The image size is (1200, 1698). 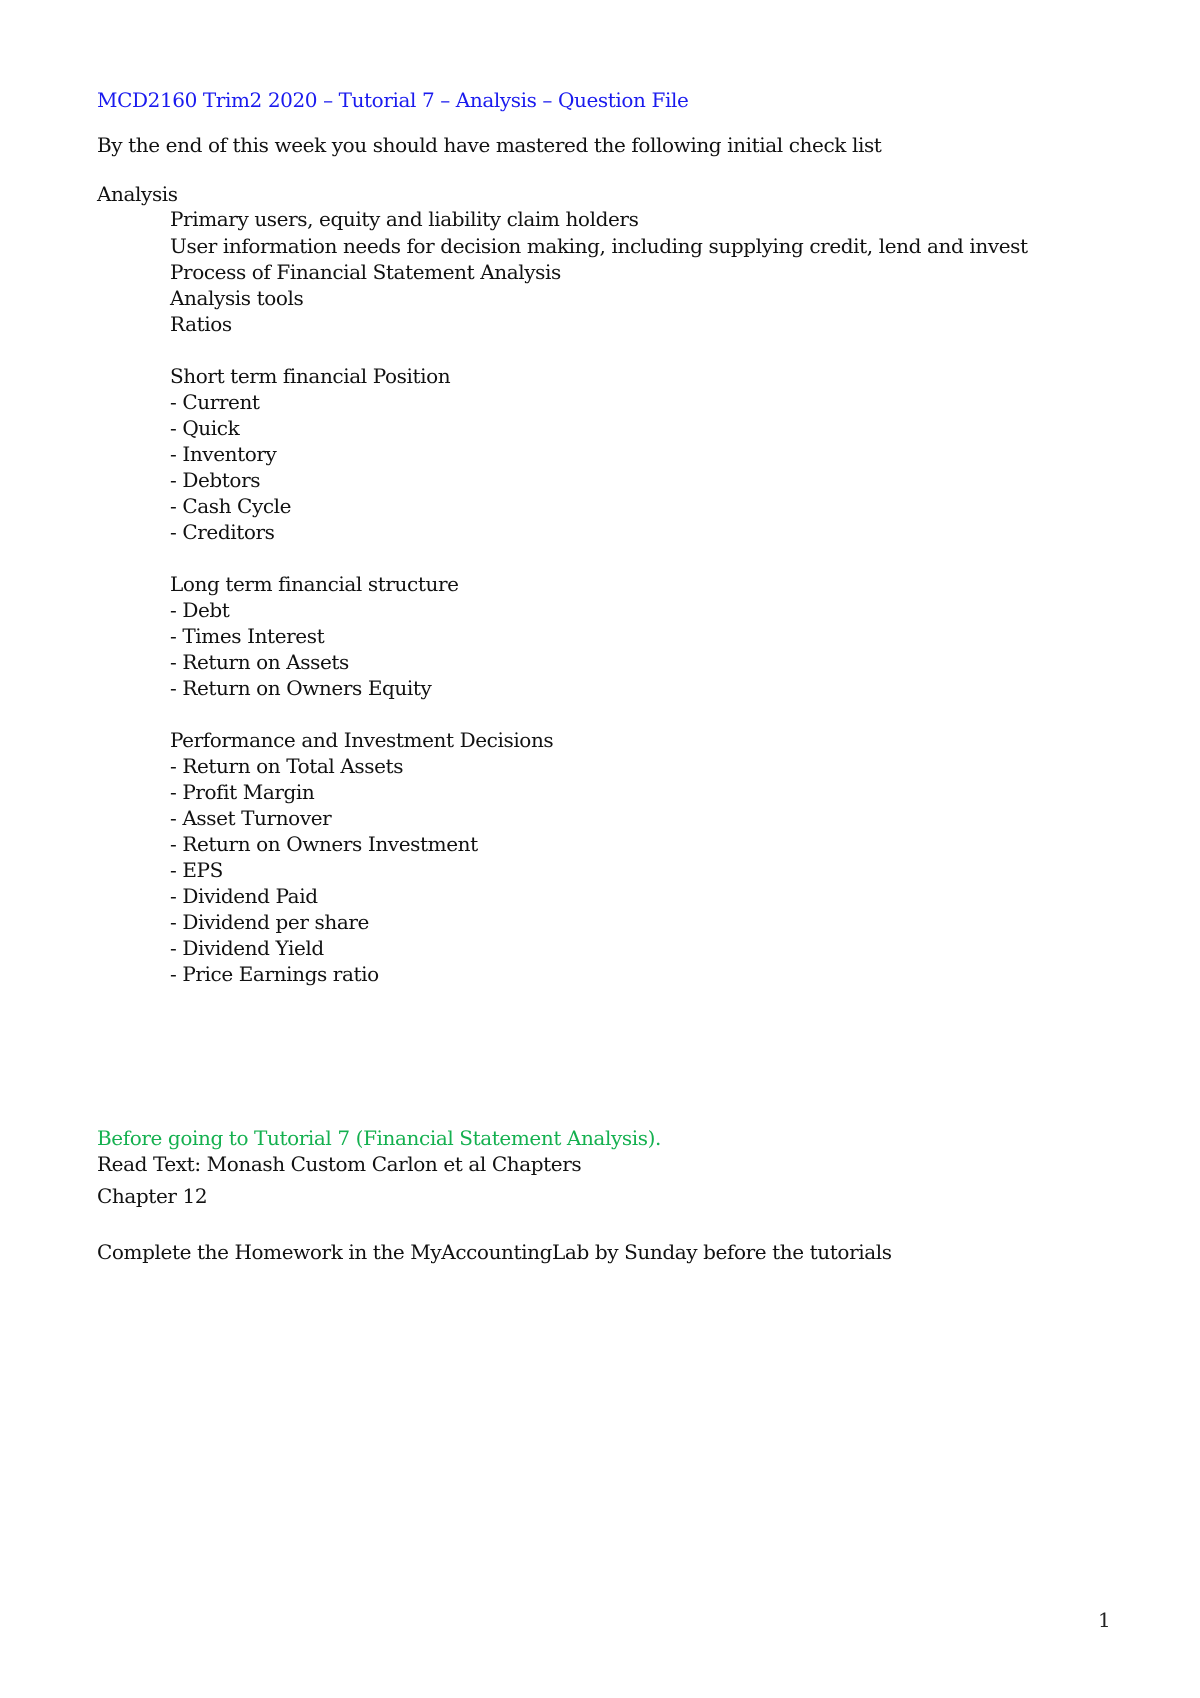 What do you see at coordinates (362, 740) in the screenshot?
I see `section-heading-performance: Performance and Investment Decisions` at bounding box center [362, 740].